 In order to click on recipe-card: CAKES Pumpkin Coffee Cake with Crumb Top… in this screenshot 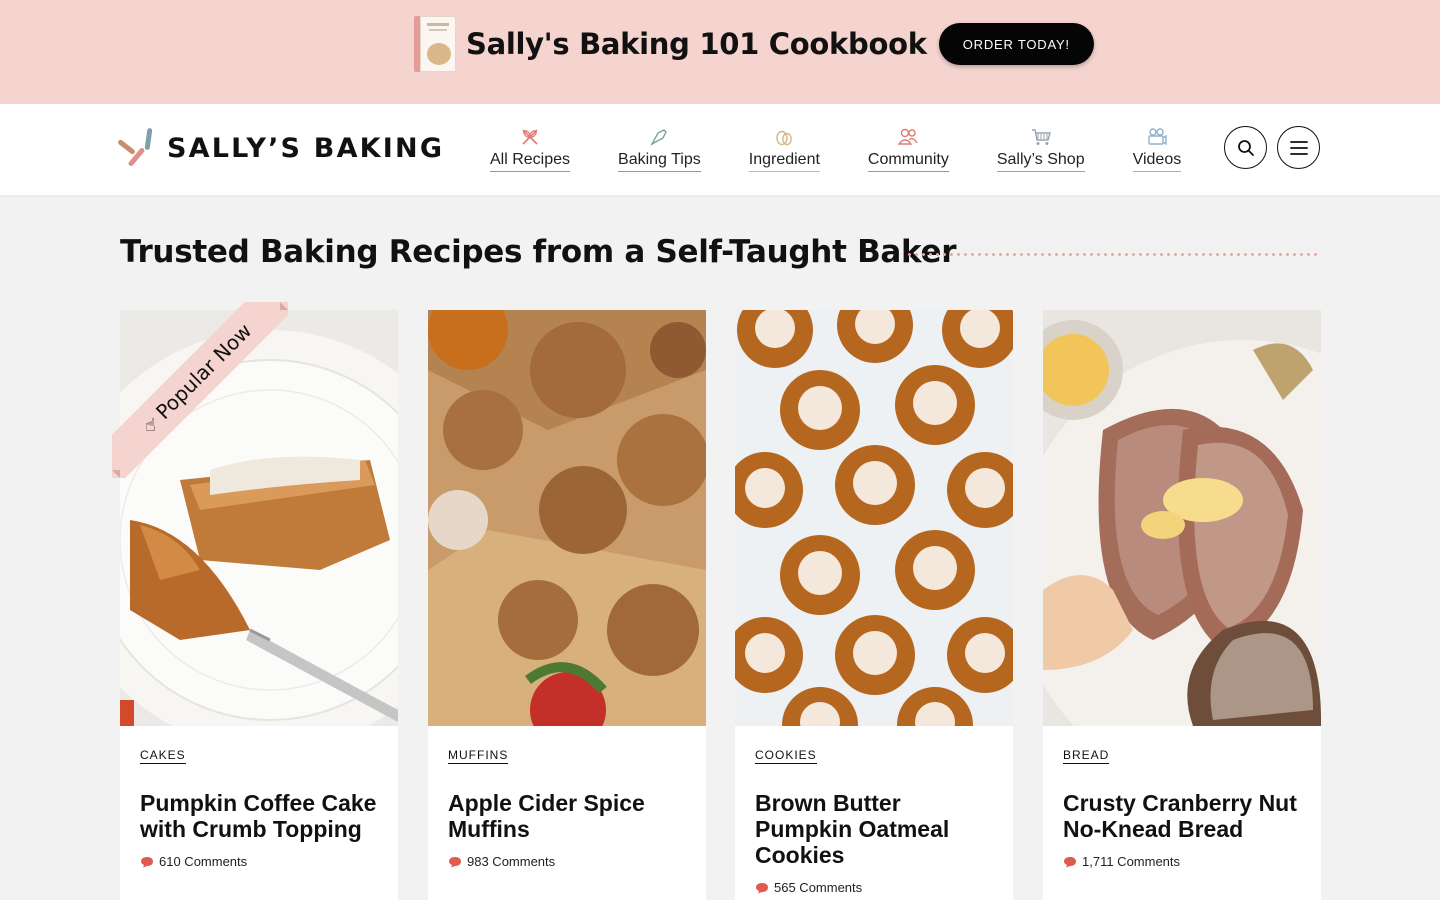, I will do `click(259, 605)`.